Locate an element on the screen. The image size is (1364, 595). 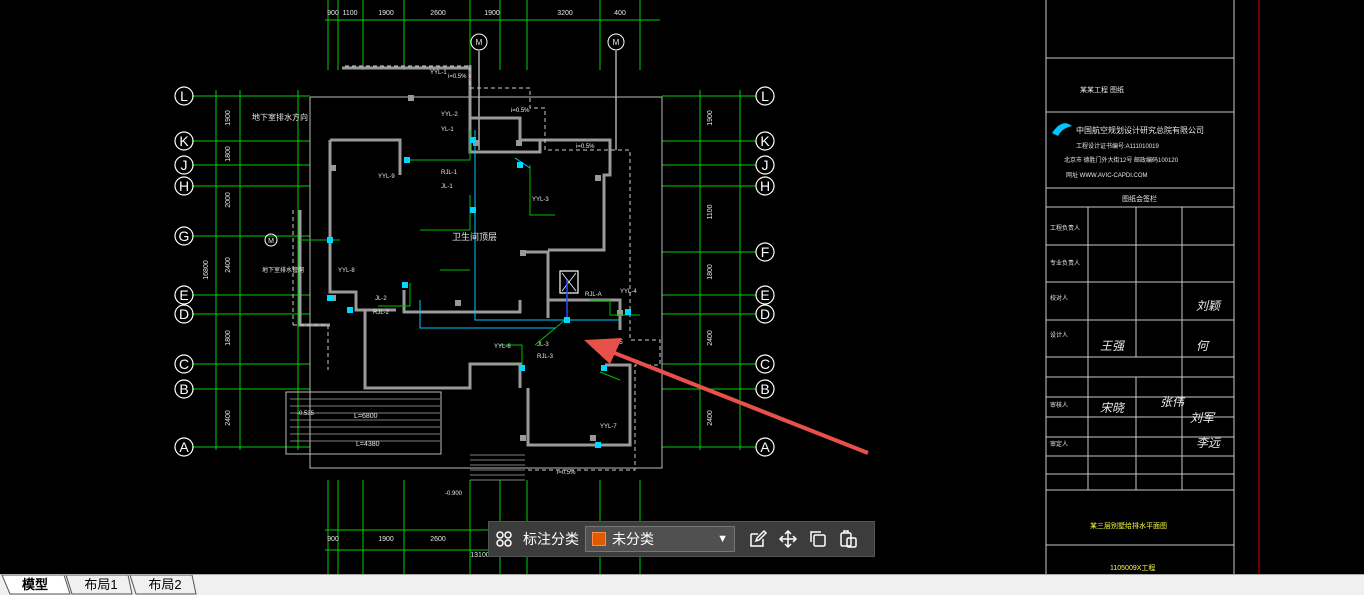
svg-text: 图纸会签栏 is located at coordinates (1139, 198).